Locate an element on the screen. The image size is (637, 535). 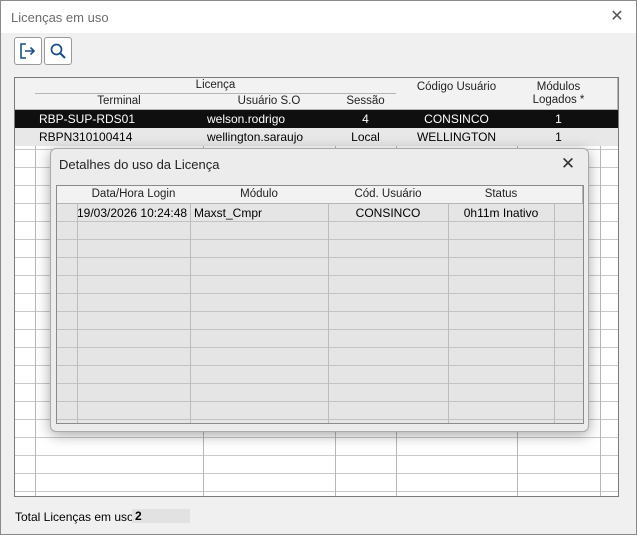
cell-codigo-usuario: CONSINCO is located at coordinates (456, 119).